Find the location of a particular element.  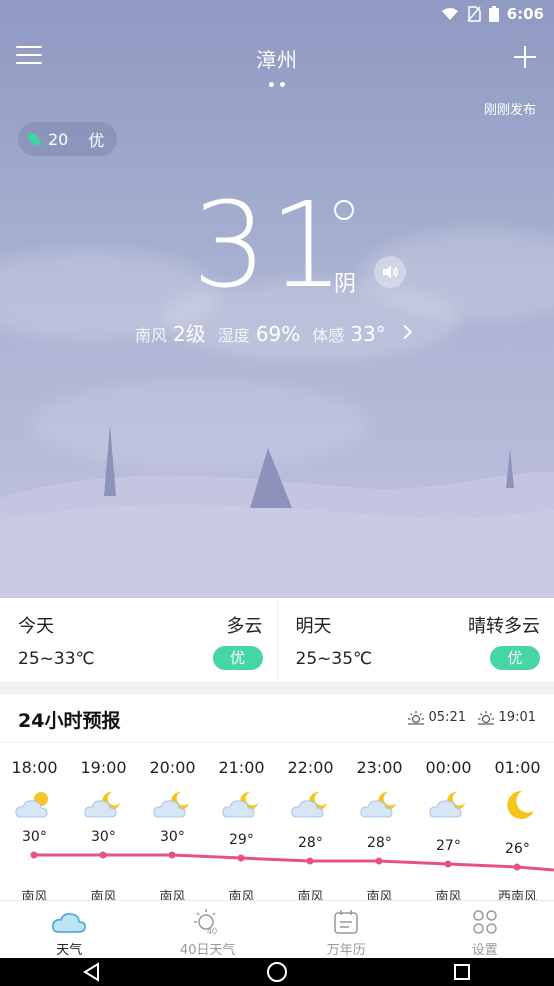

section-divider is located at coordinates (277, 688).